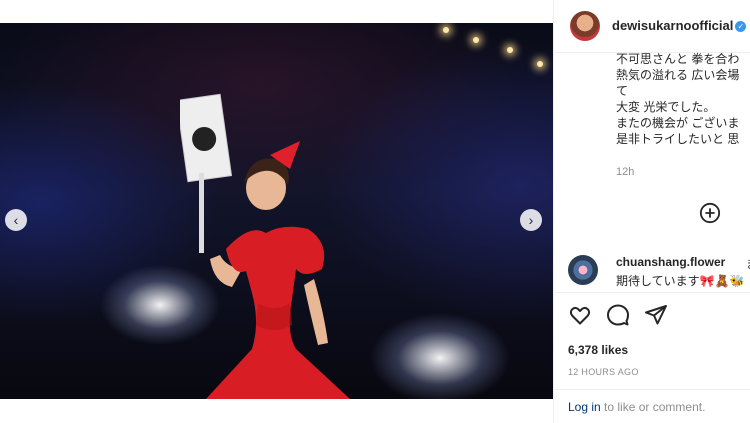 Image resolution: width=750 pixels, height=423 pixels. I want to click on login-prompt: Log in to like or comment., so click(636, 407).